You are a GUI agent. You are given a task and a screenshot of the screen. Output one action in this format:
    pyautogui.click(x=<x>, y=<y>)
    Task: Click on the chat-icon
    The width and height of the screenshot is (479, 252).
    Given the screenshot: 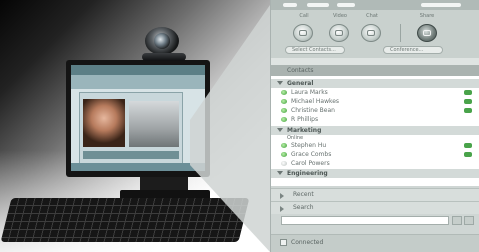 What is the action you would take?
    pyautogui.click(x=371, y=33)
    